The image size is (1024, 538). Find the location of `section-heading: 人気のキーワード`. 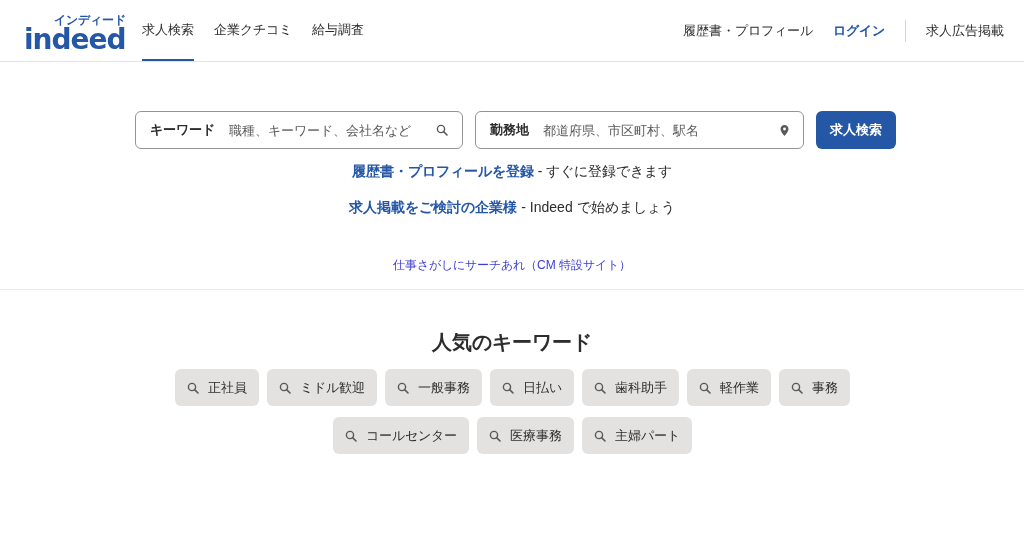

section-heading: 人気のキーワード is located at coordinates (512, 342).